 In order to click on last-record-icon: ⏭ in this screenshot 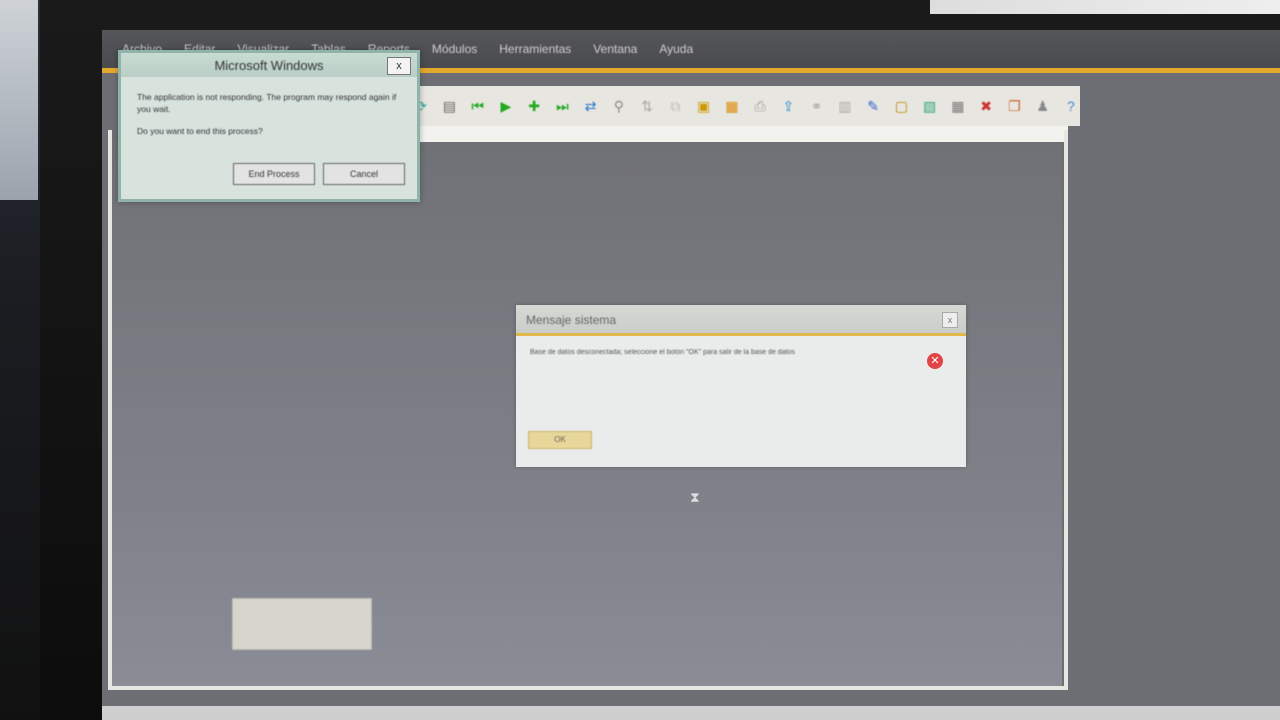, I will do `click(562, 106)`.